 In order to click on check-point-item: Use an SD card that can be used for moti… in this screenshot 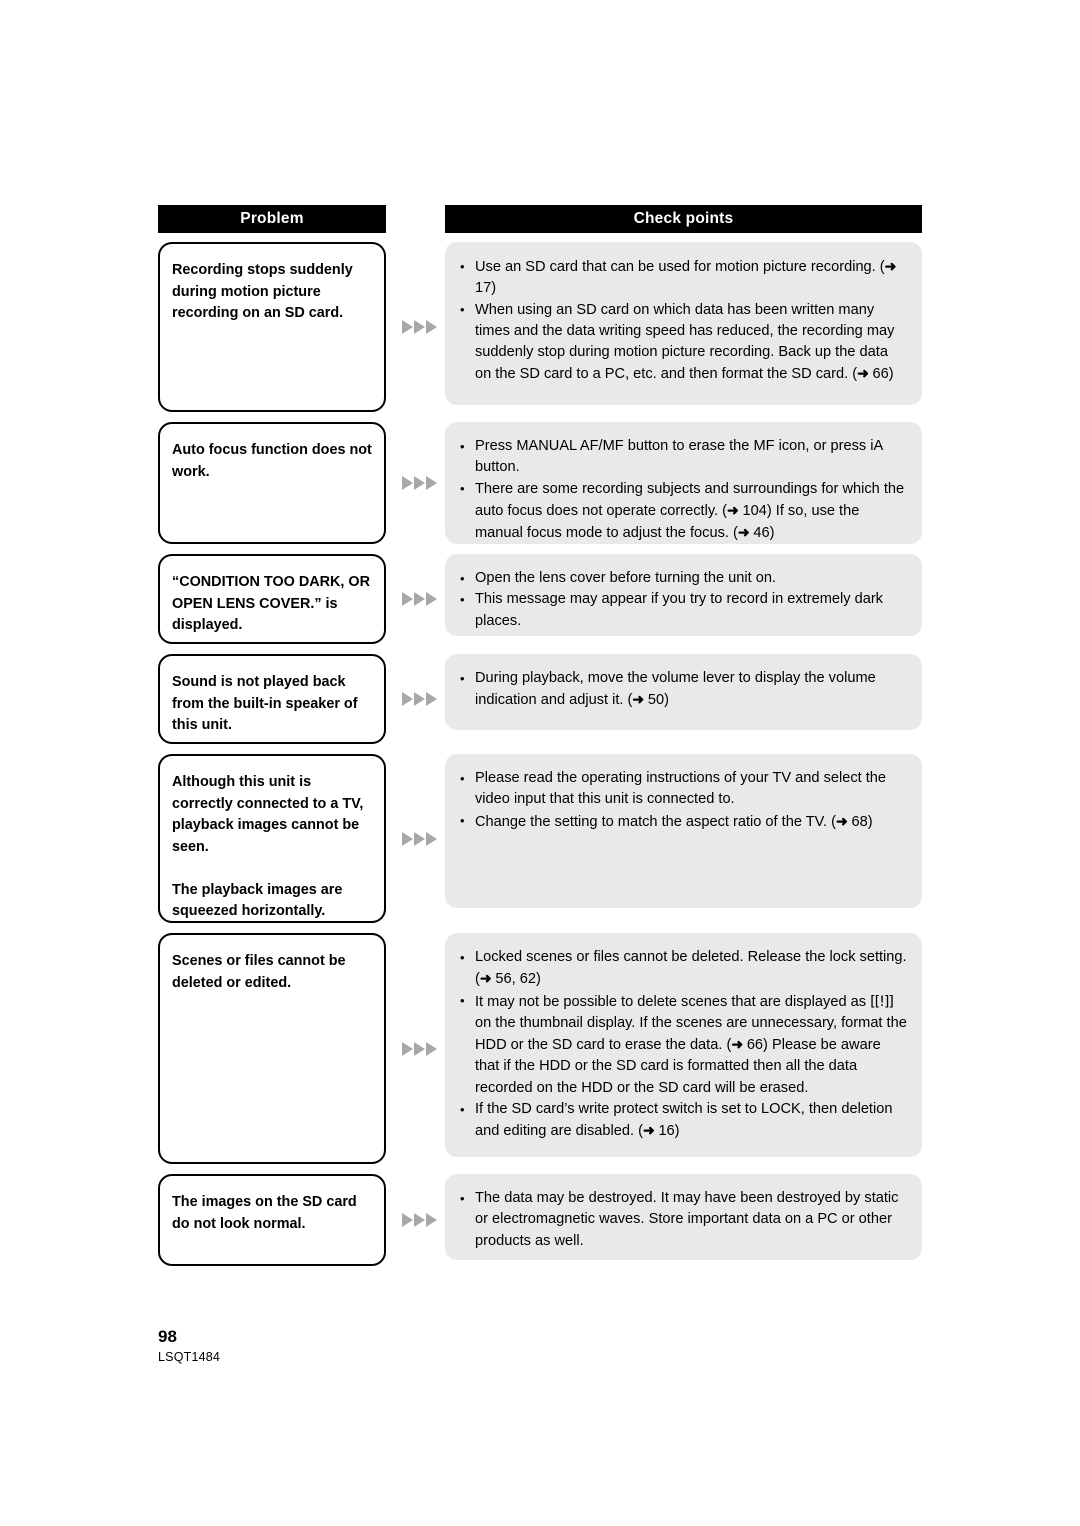, I will do `click(683, 278)`.